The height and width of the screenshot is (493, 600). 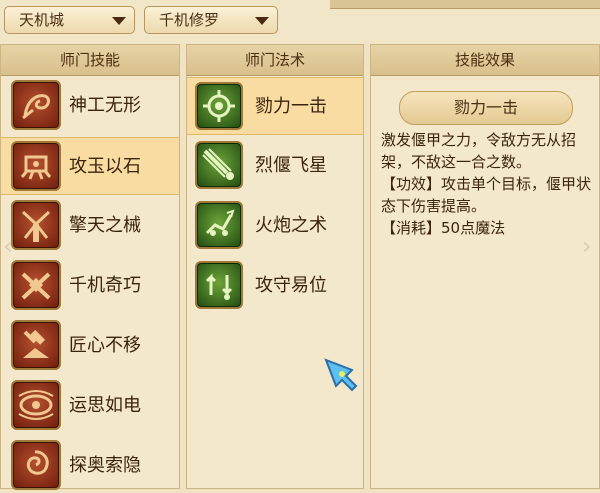 I want to click on skill-item: 千机奇巧, so click(x=90, y=285).